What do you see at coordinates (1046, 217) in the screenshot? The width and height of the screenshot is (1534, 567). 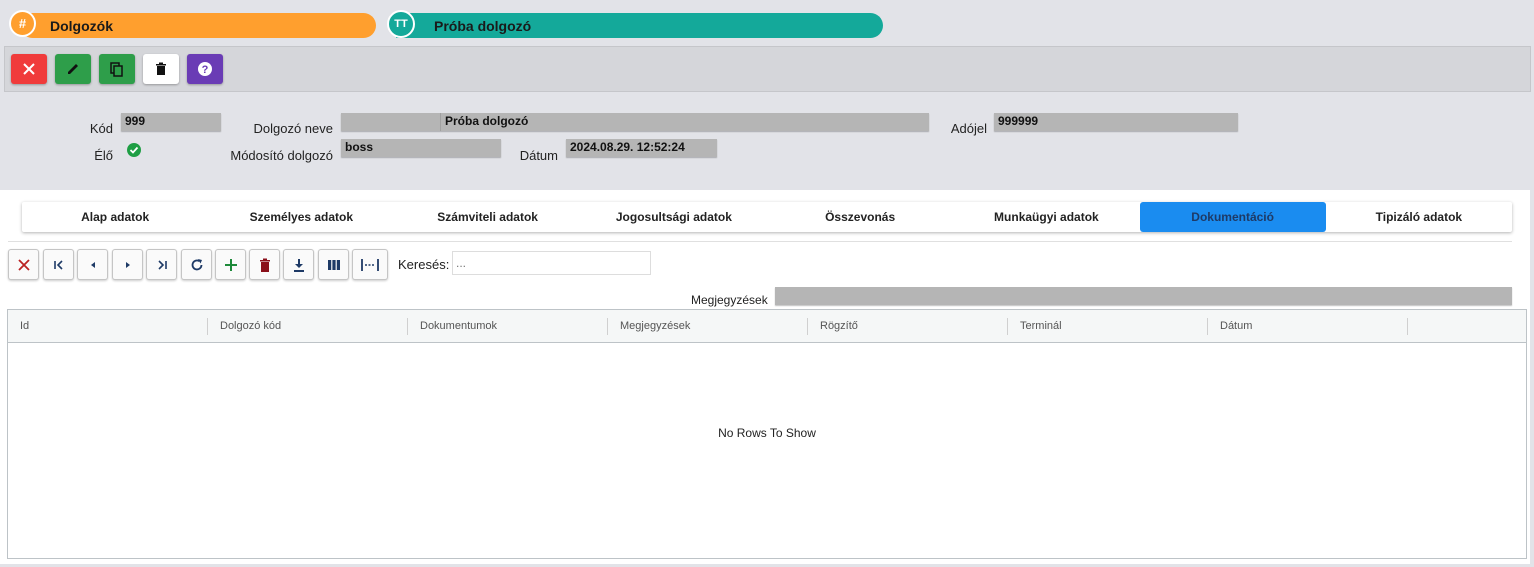 I see `tab-munkaugyi-adatok: Munkaügyi adatok` at bounding box center [1046, 217].